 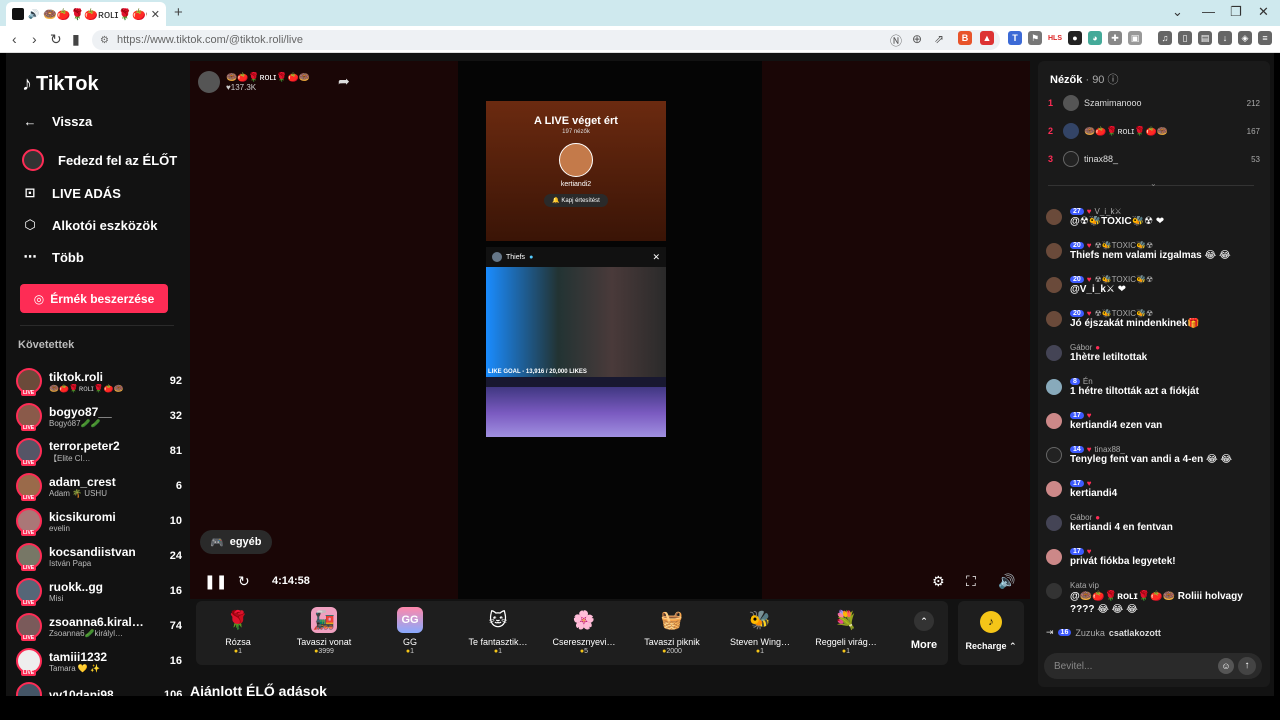 I want to click on following-item: LIVE ruokk..gg Misi 16, so click(x=99, y=591).